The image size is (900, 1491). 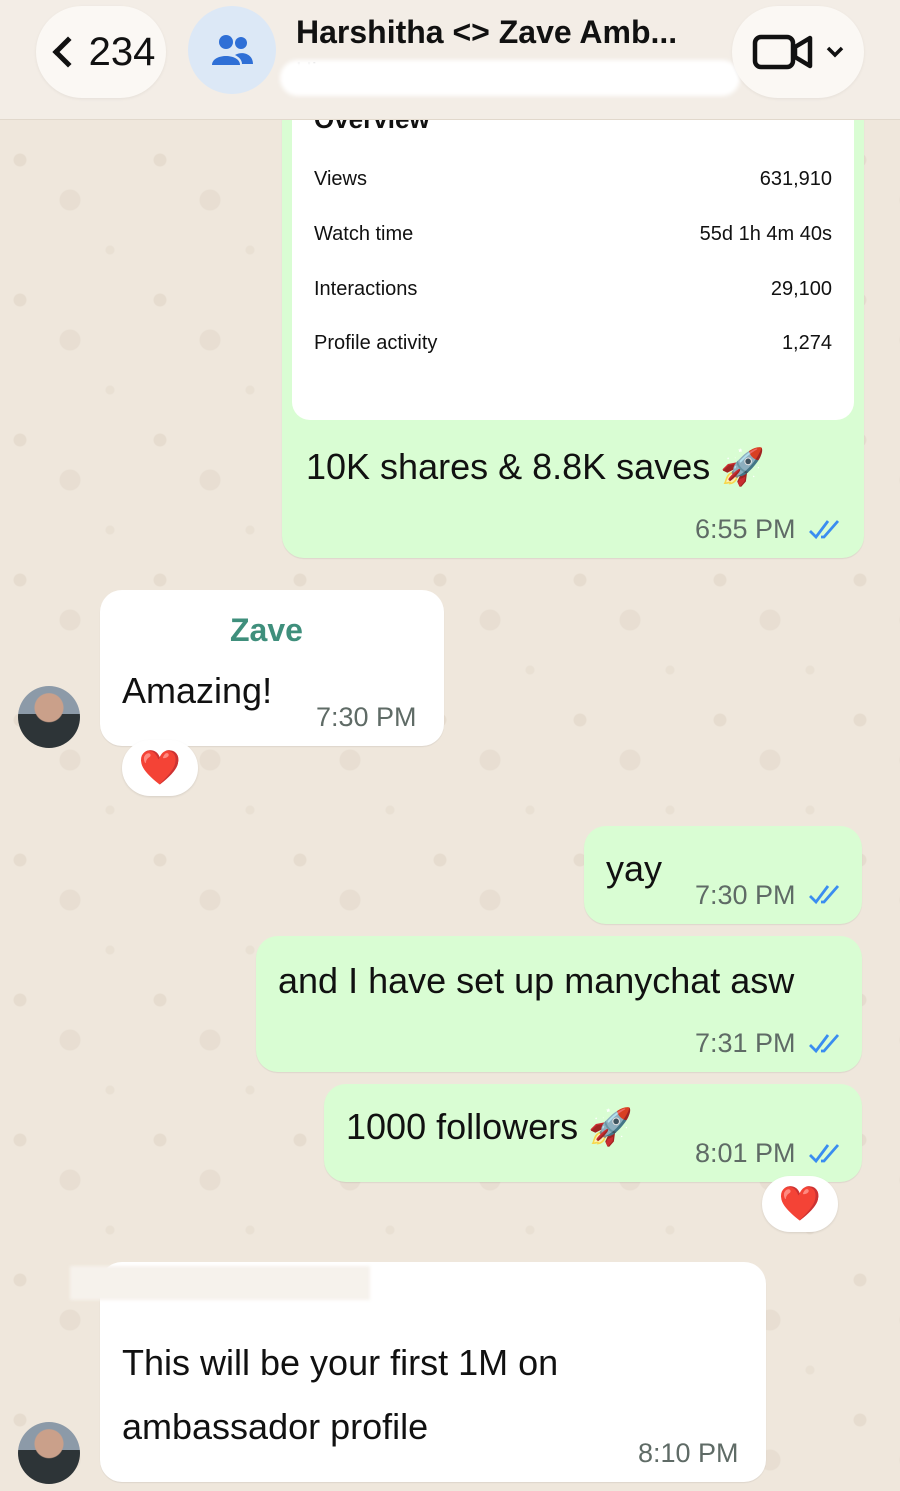 What do you see at coordinates (275, 1426) in the screenshot?
I see `message-text: ambassador profile` at bounding box center [275, 1426].